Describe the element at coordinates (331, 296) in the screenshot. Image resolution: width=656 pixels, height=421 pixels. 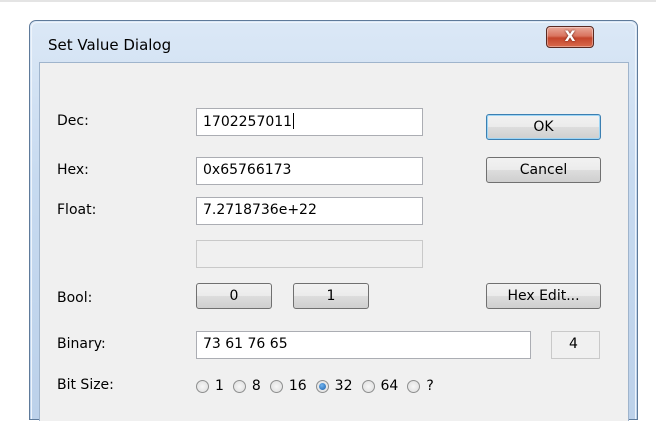
I see `bool-1-button: 1` at that location.